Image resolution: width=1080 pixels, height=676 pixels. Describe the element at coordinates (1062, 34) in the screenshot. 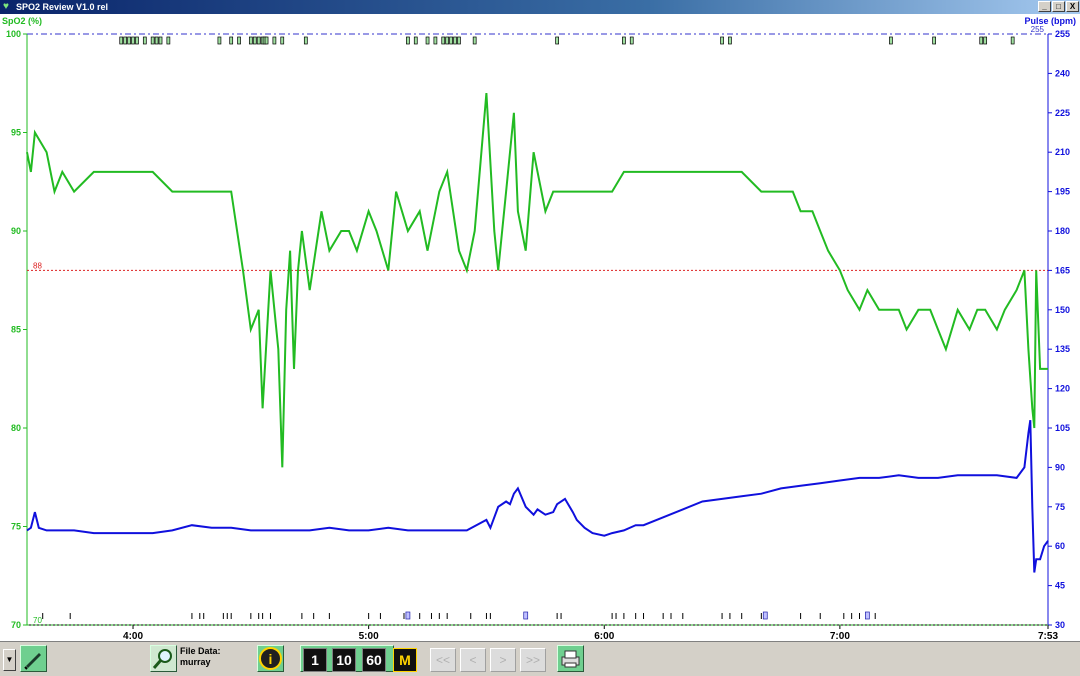

I see `right-tick-label: 255` at that location.